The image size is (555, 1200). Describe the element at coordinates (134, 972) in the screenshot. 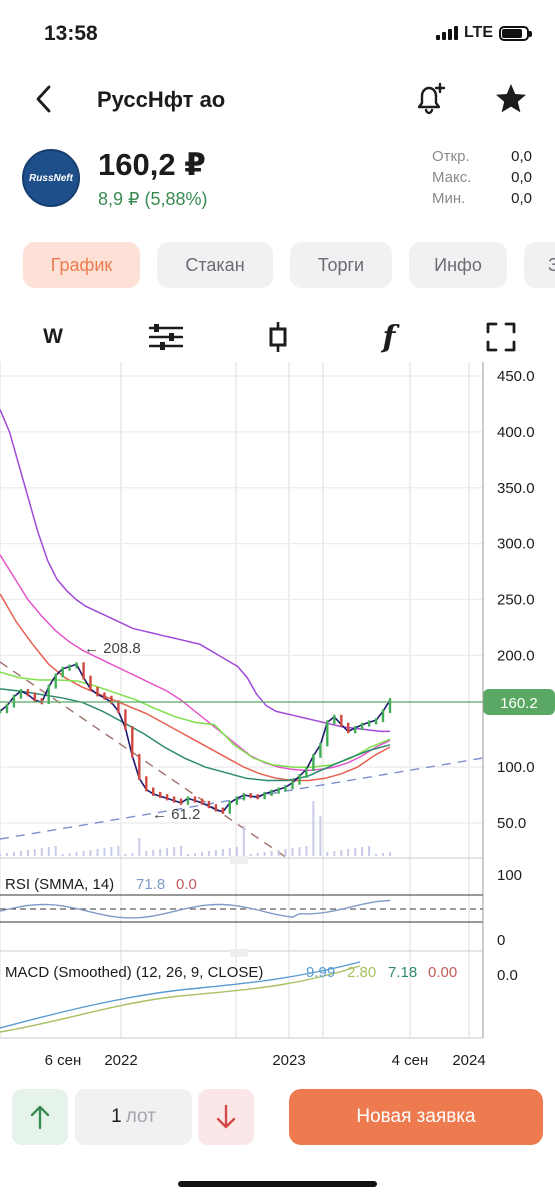

I see `macd-label: MACD (Smoothed) (12, 26, 9, CLOSE)` at that location.